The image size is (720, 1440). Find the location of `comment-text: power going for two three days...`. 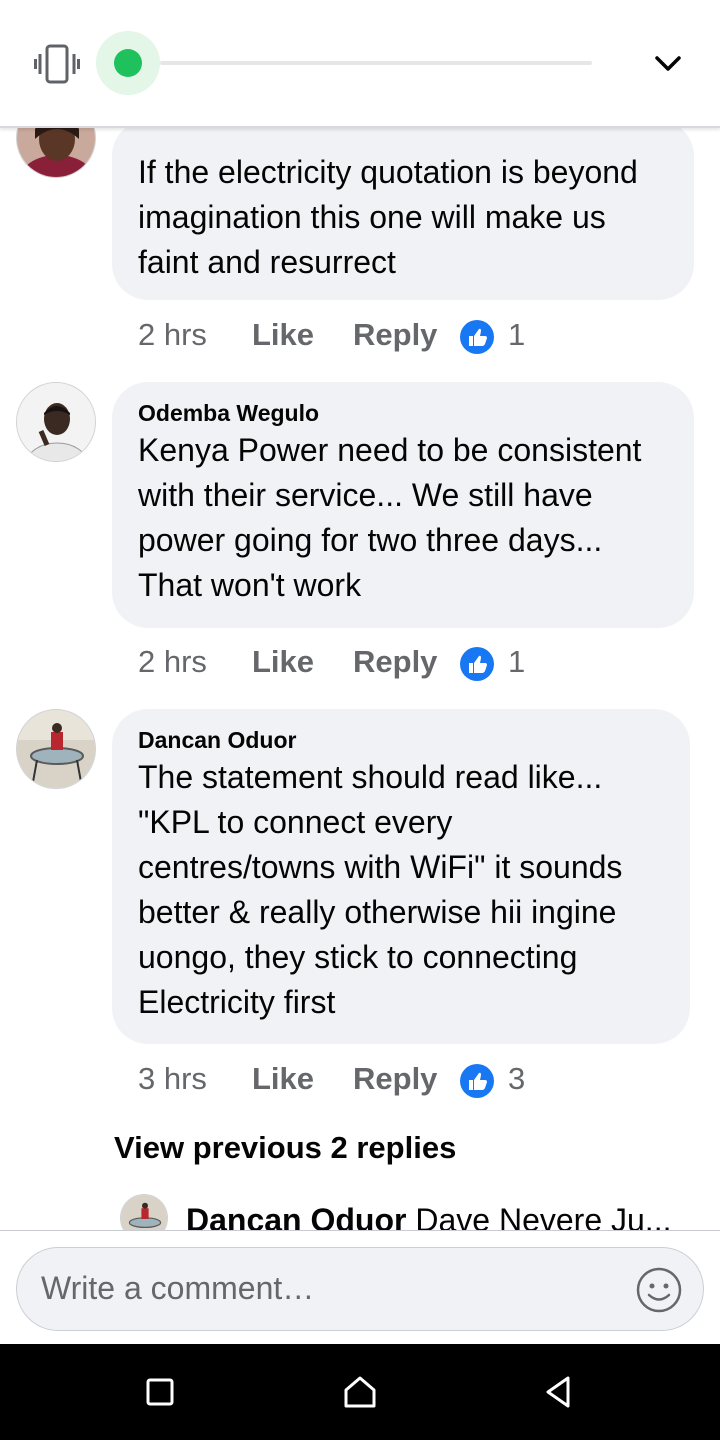

comment-text: power going for two three days... is located at coordinates (370, 540).